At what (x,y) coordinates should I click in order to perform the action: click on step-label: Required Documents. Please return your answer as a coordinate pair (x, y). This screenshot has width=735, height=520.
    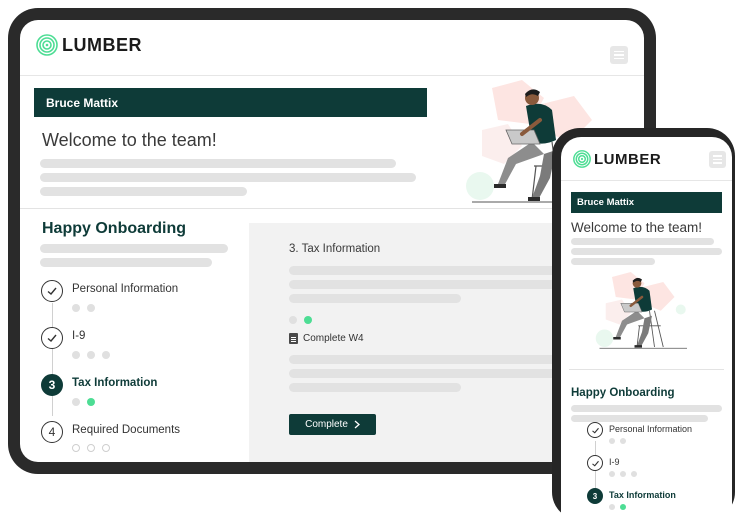
    Looking at the image, I should click on (126, 430).